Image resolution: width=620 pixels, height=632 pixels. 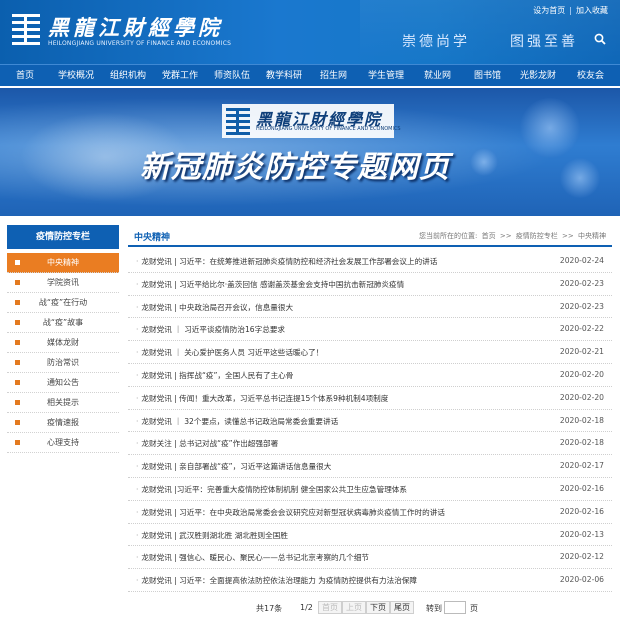 What do you see at coordinates (63, 443) in the screenshot?
I see `sidebar-item-psychology: 心理支持` at bounding box center [63, 443].